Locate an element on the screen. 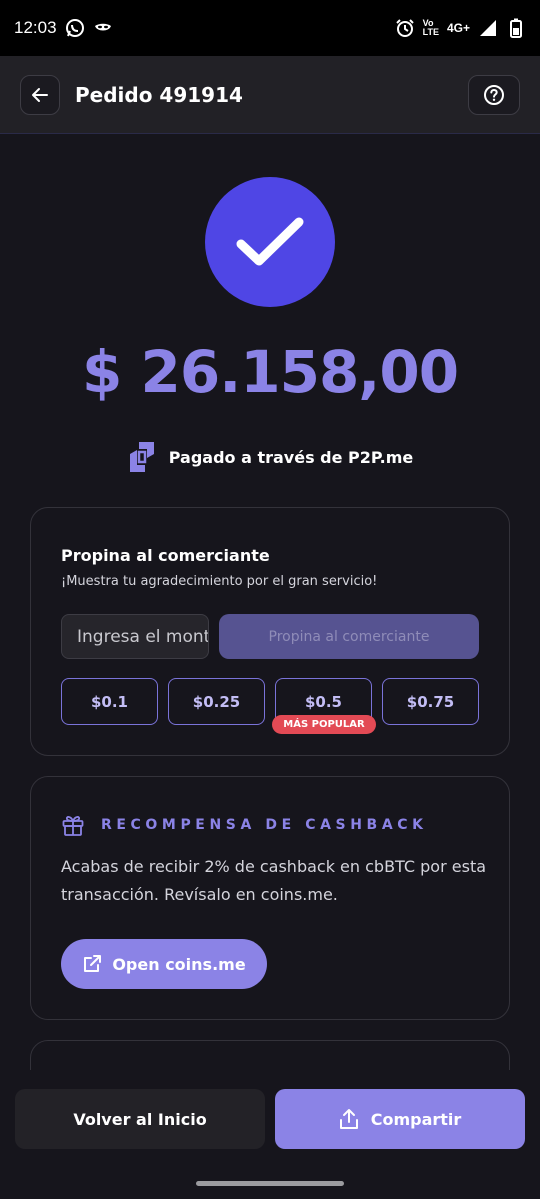 The image size is (540, 1199). tip-amount-input is located at coordinates (135, 636).